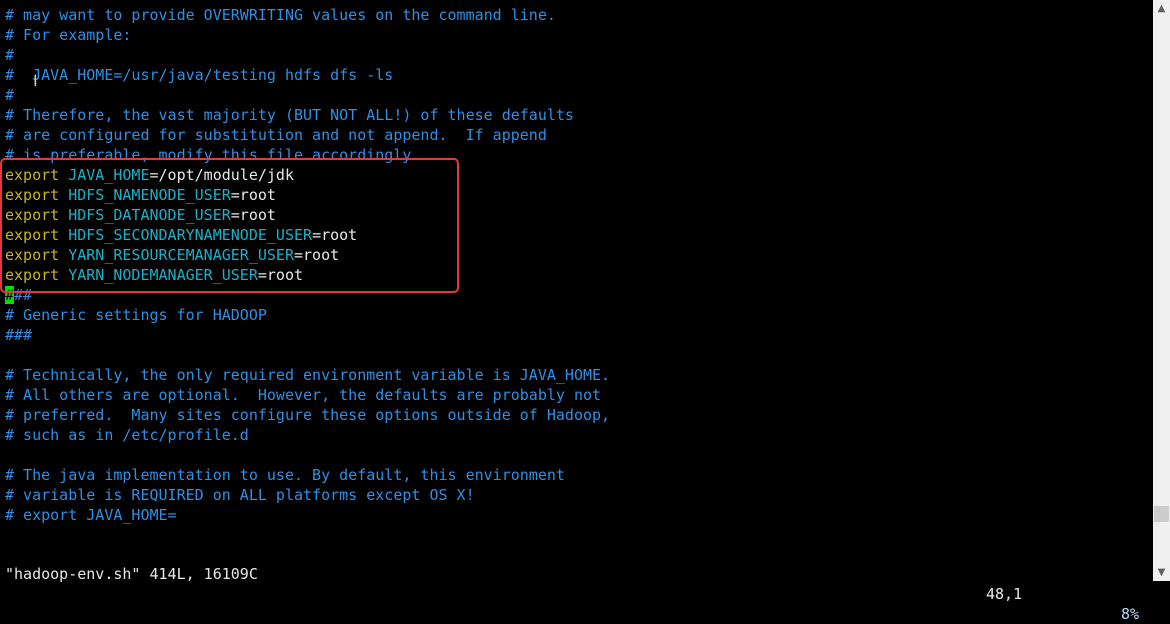 The image size is (1170, 624). What do you see at coordinates (10, 295) in the screenshot?
I see `block-cursor: #` at bounding box center [10, 295].